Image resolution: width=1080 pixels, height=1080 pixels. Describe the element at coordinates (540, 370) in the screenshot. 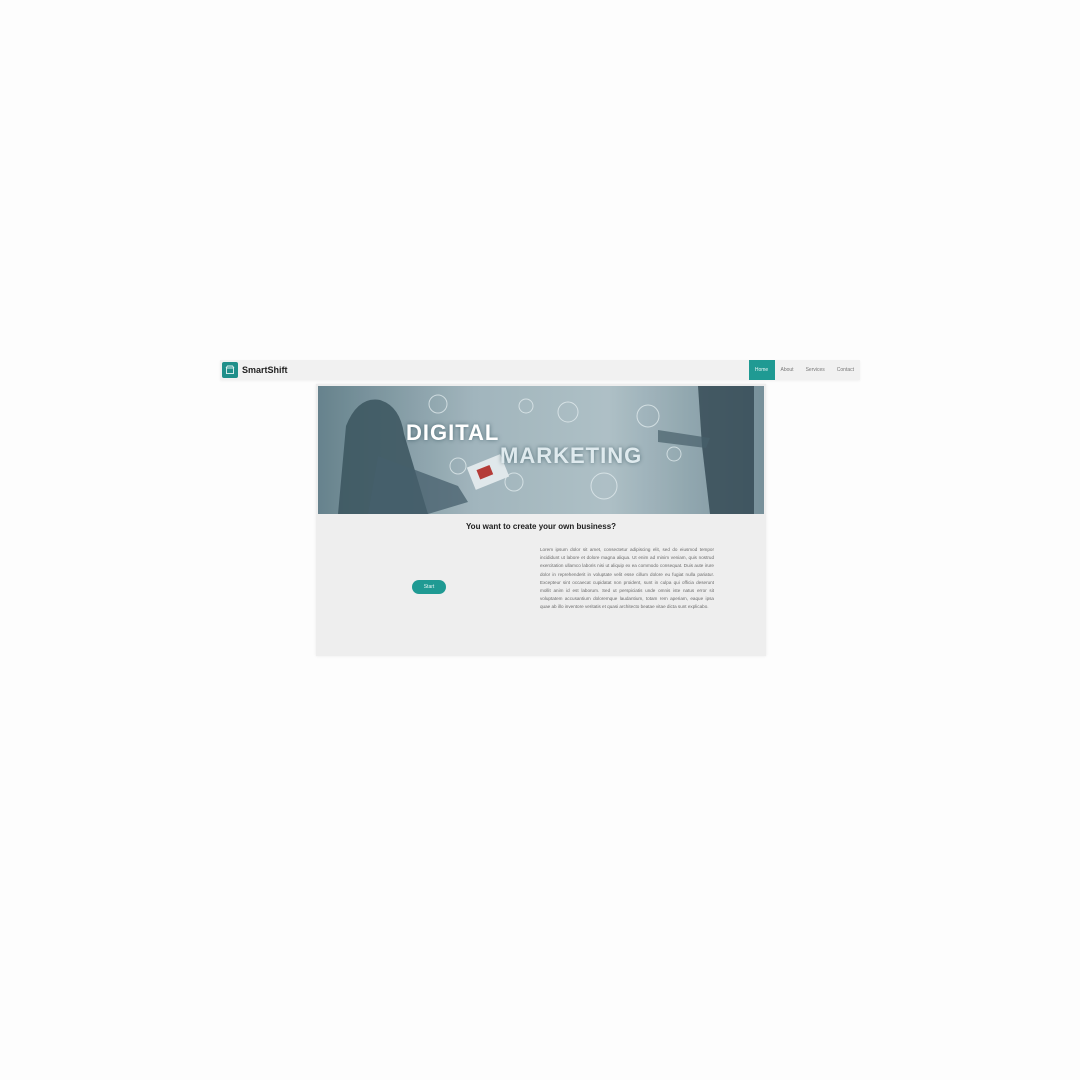

I see `top-navbar: SmartShift Home About Services Contact` at that location.